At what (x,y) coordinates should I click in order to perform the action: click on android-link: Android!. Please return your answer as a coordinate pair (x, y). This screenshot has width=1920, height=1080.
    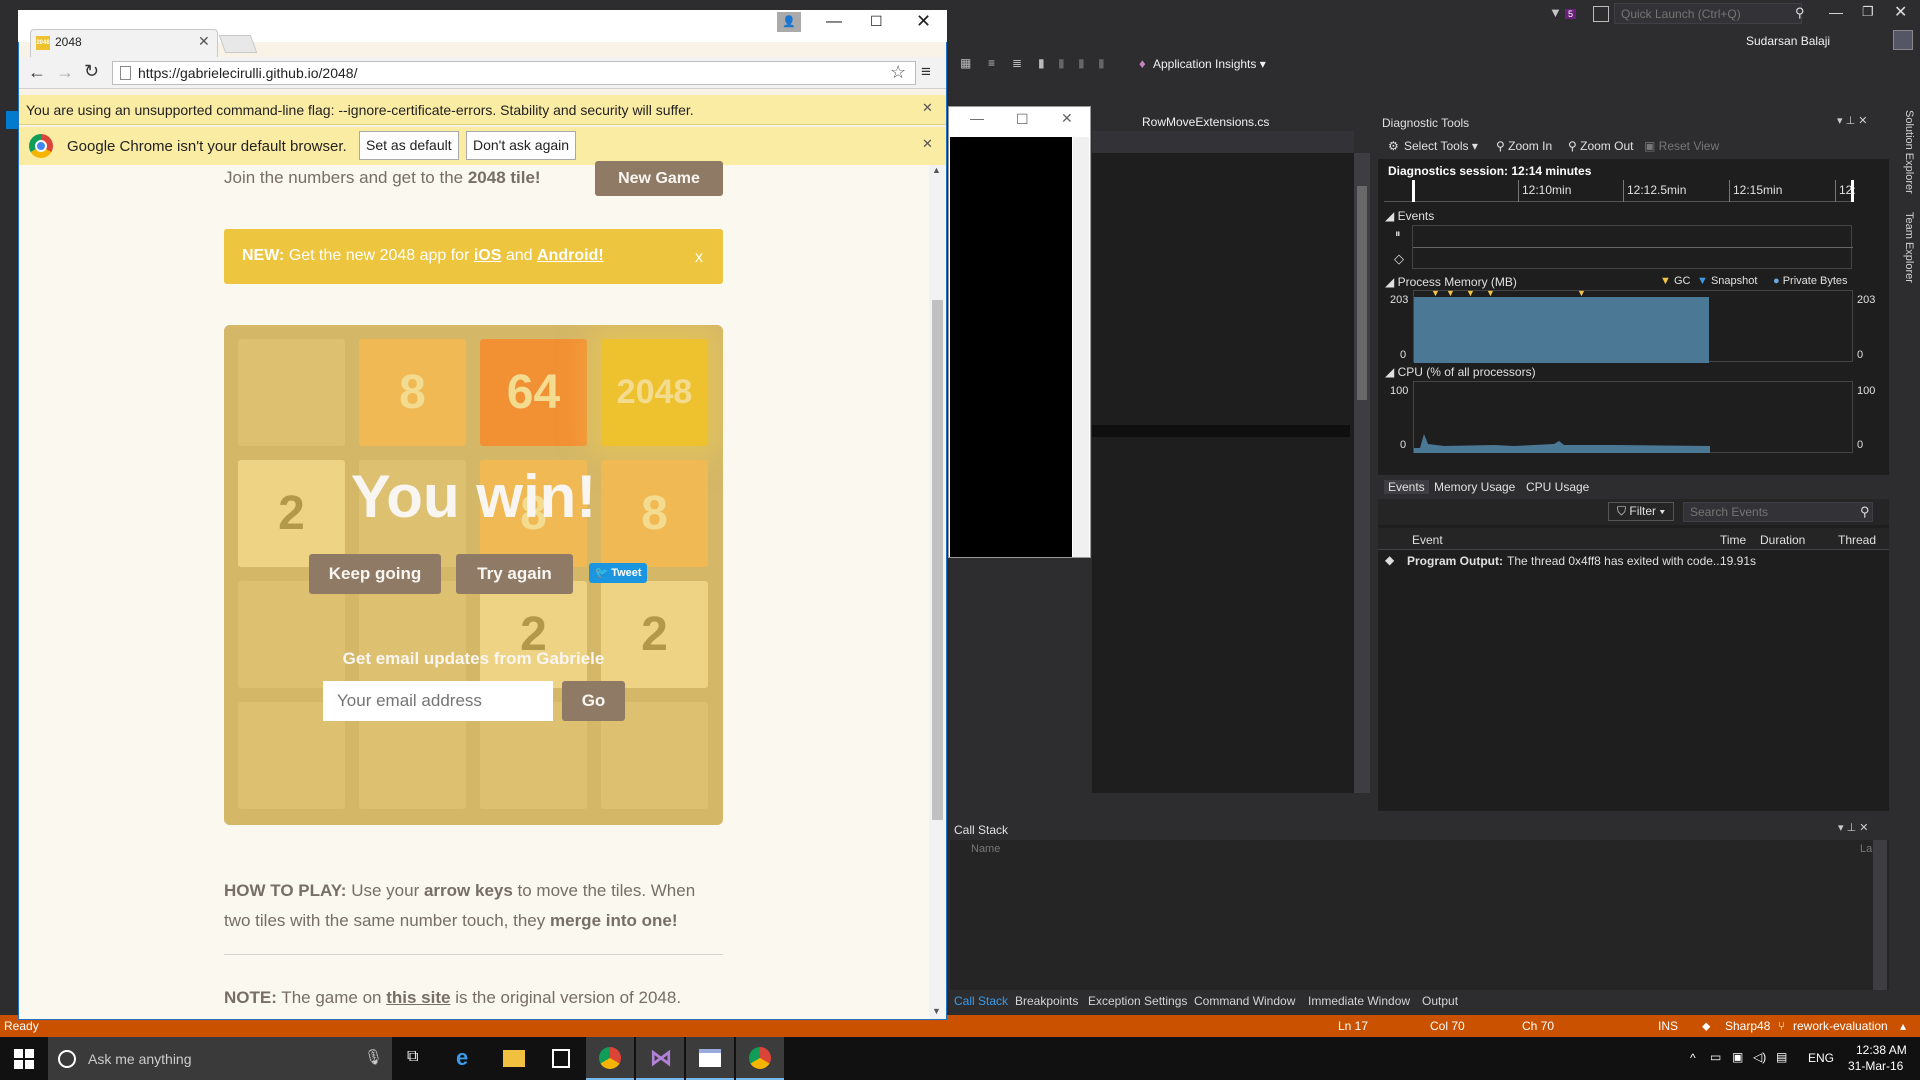
    Looking at the image, I should click on (570, 255).